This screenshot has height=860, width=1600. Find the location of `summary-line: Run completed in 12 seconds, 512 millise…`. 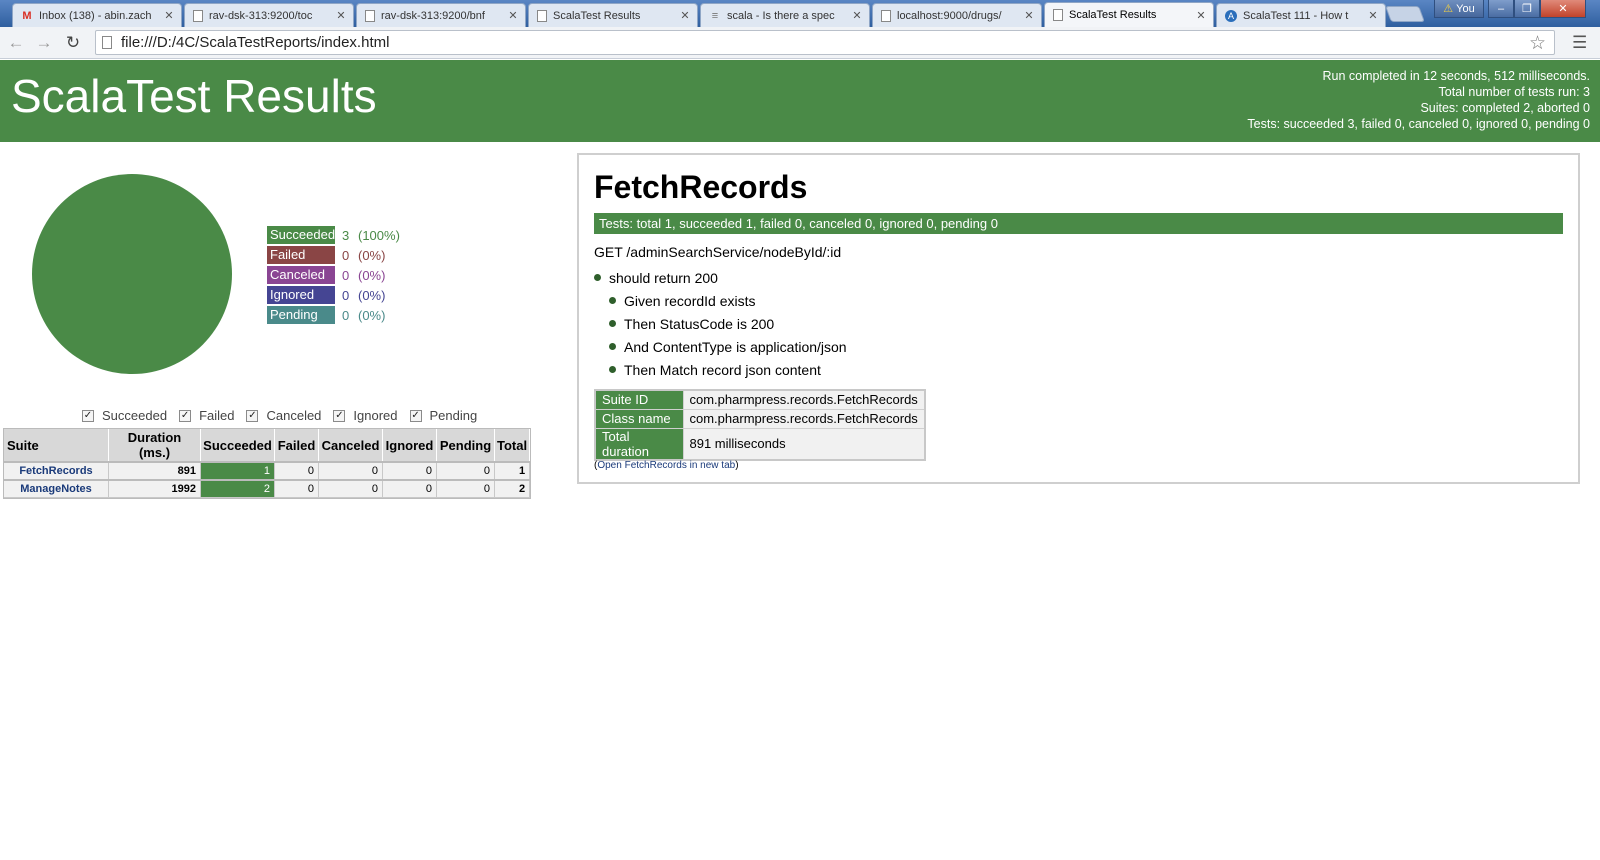

summary-line: Run completed in 12 seconds, 512 millise… is located at coordinates (1456, 76).